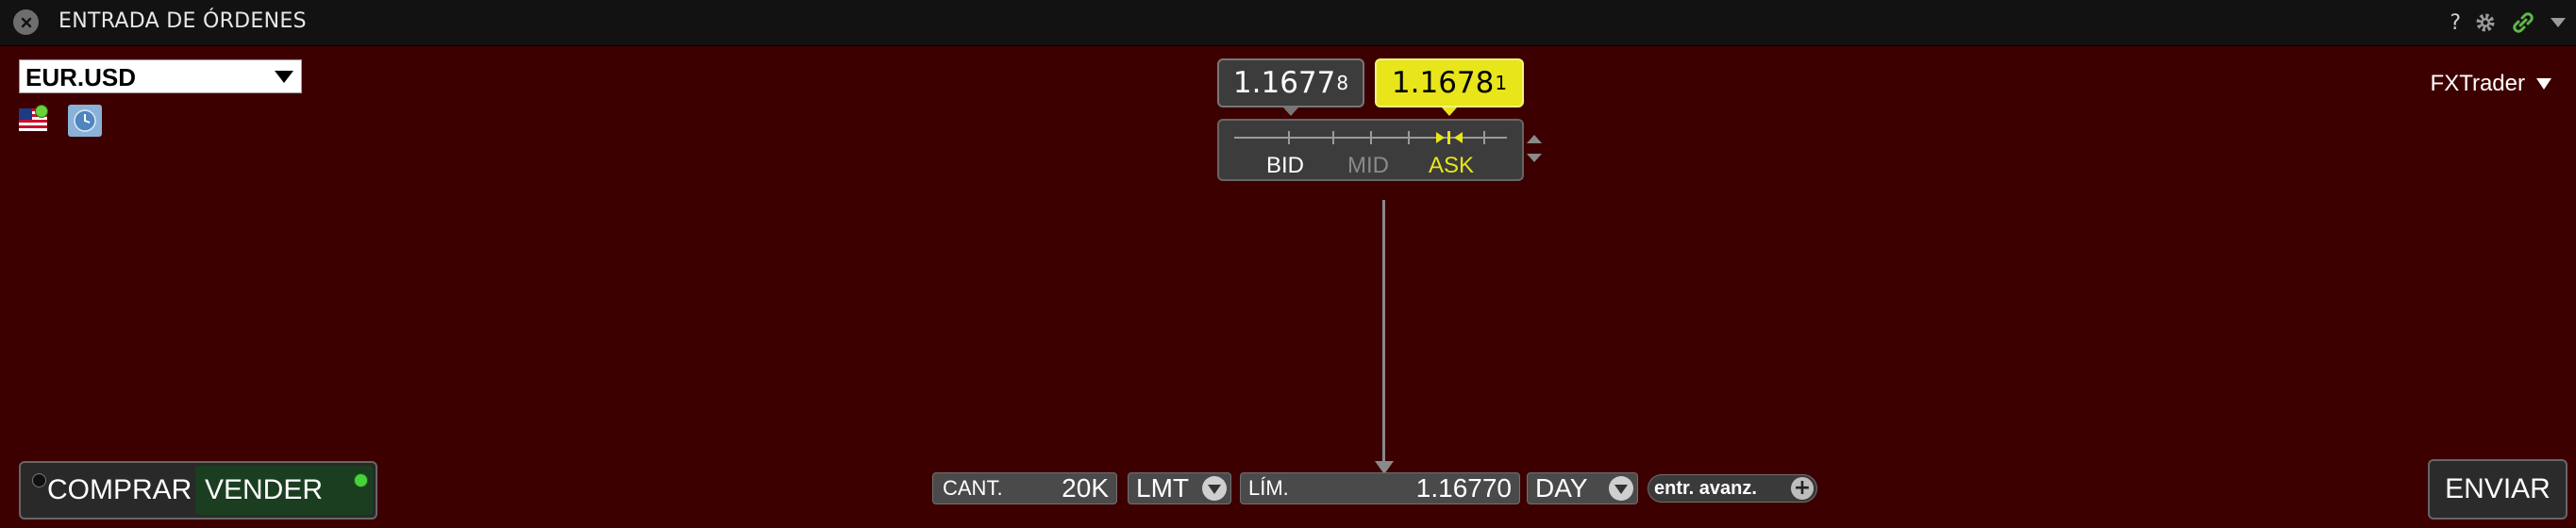 The width and height of the screenshot is (2576, 528). Describe the element at coordinates (119, 490) in the screenshot. I see `buy-button: COMPRAR` at that location.